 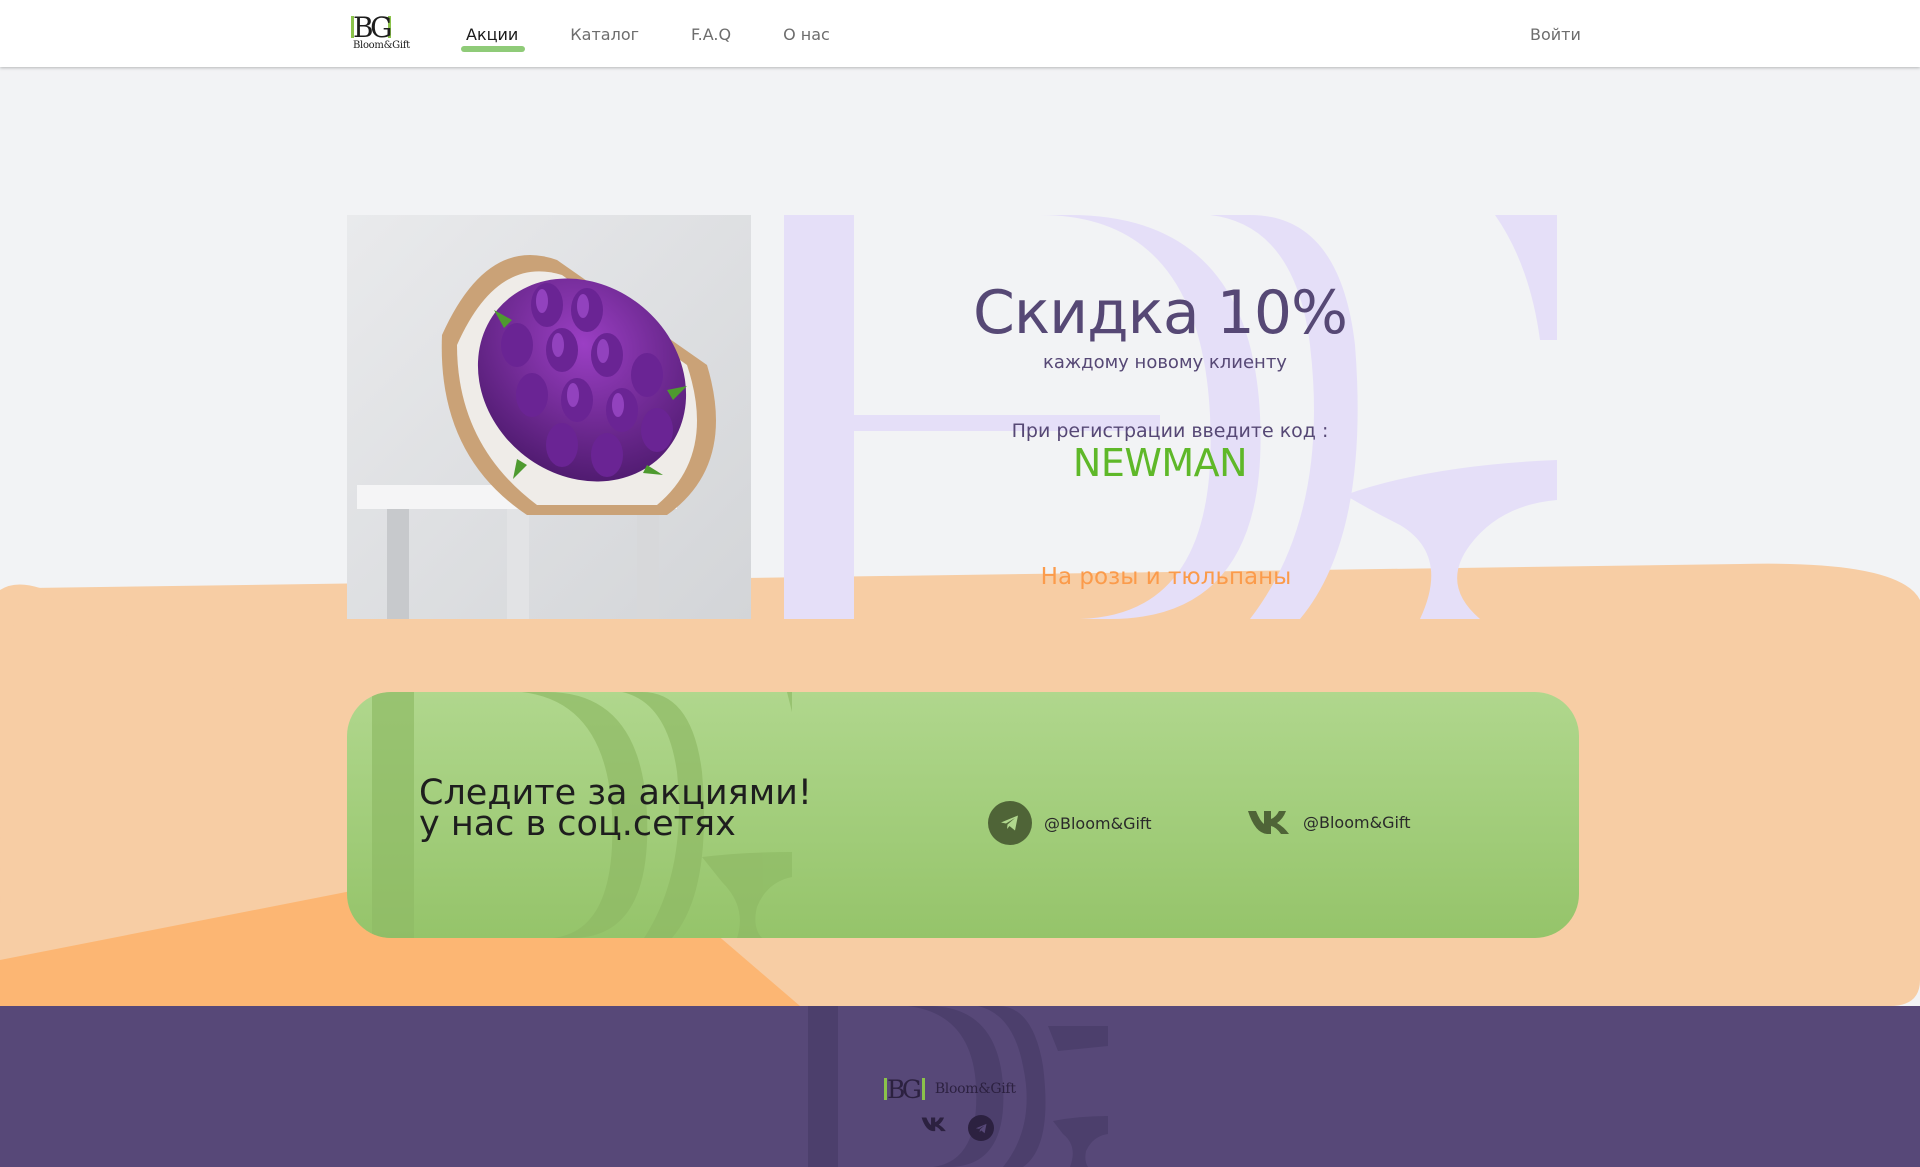 What do you see at coordinates (604, 33) in the screenshot?
I see `nav-item-catalog: Каталог` at bounding box center [604, 33].